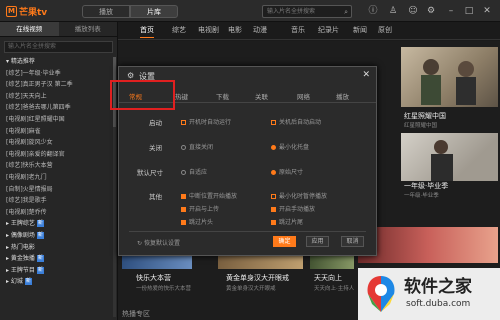 The height and width of the screenshot is (320, 500). Describe the element at coordinates (428, 245) in the screenshot. I see `poster-bottom-right` at that location.